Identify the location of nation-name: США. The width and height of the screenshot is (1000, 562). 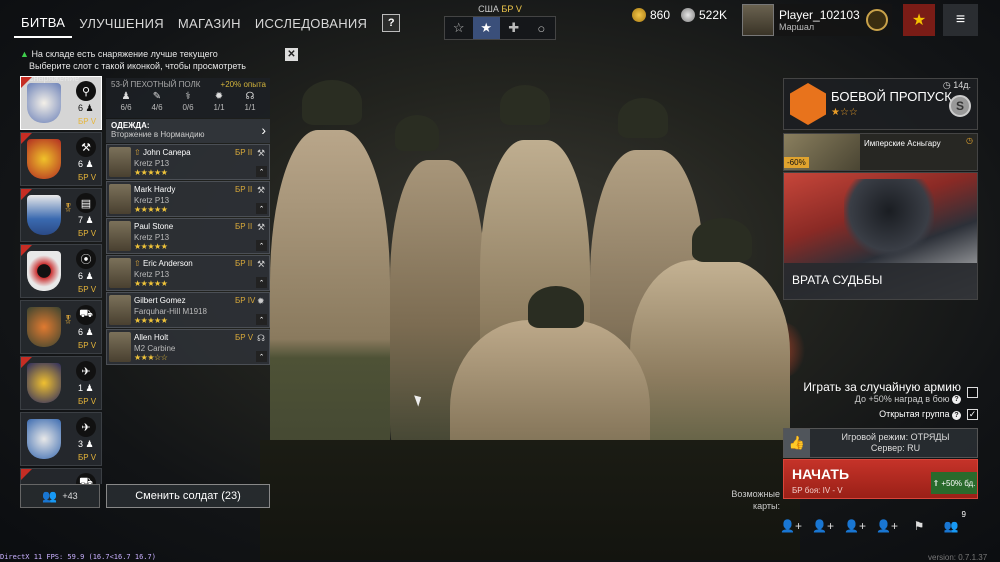
(488, 9).